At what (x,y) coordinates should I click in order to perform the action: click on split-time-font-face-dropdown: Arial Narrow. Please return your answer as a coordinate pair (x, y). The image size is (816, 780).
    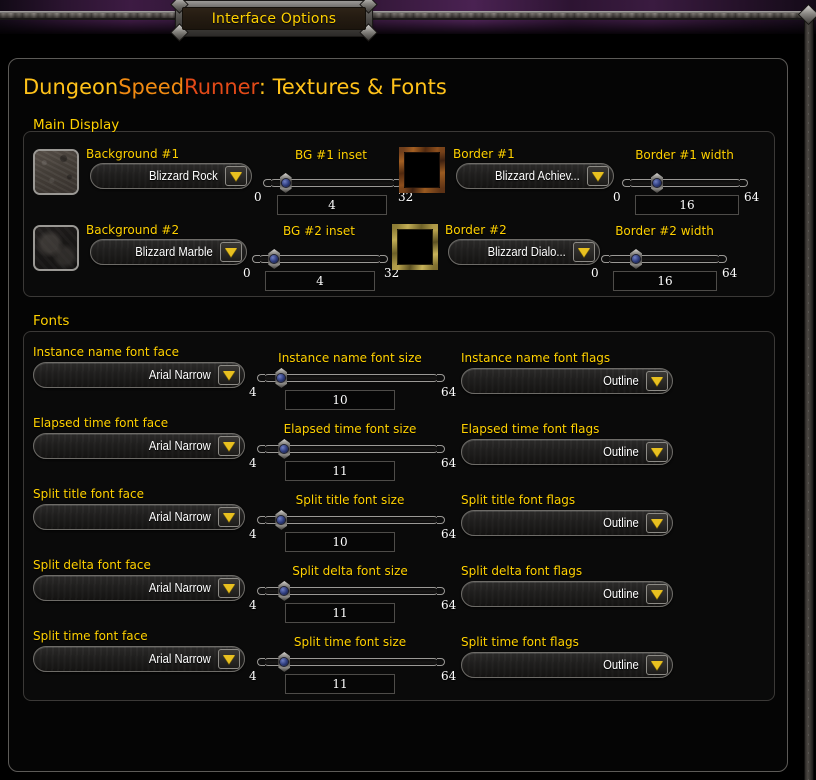
    Looking at the image, I should click on (139, 659).